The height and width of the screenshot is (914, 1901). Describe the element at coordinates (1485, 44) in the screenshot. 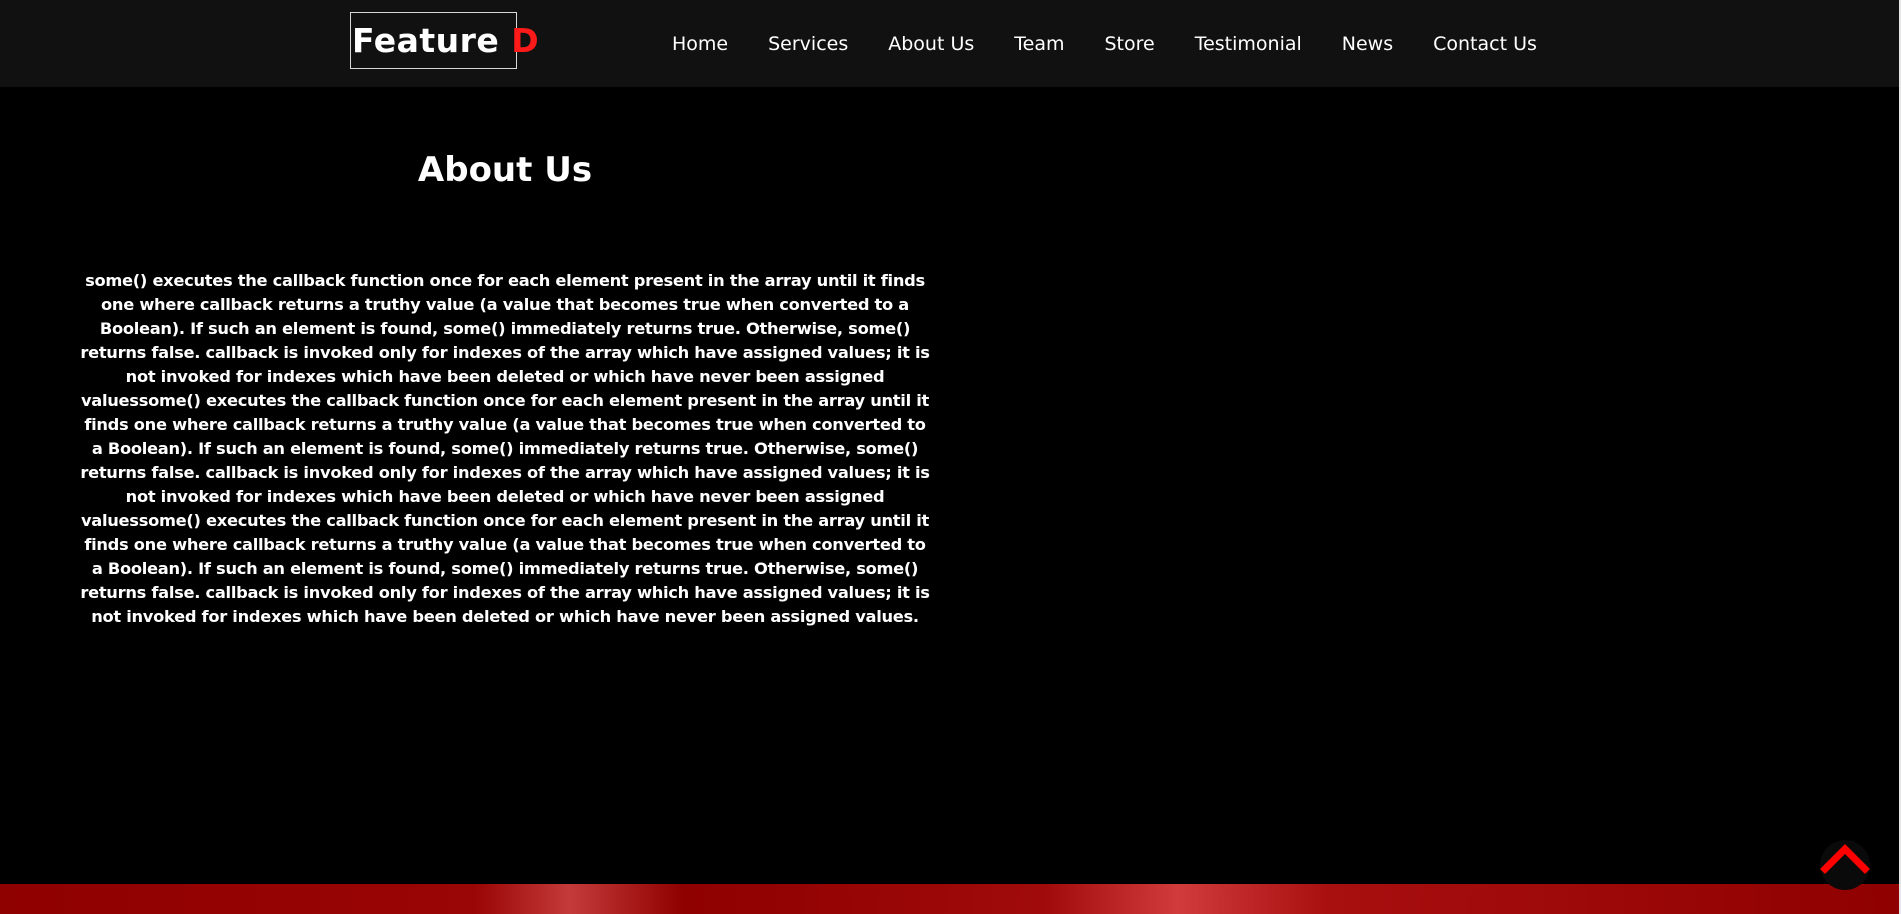

I see `nav-link-contact-us: Contact Us` at that location.